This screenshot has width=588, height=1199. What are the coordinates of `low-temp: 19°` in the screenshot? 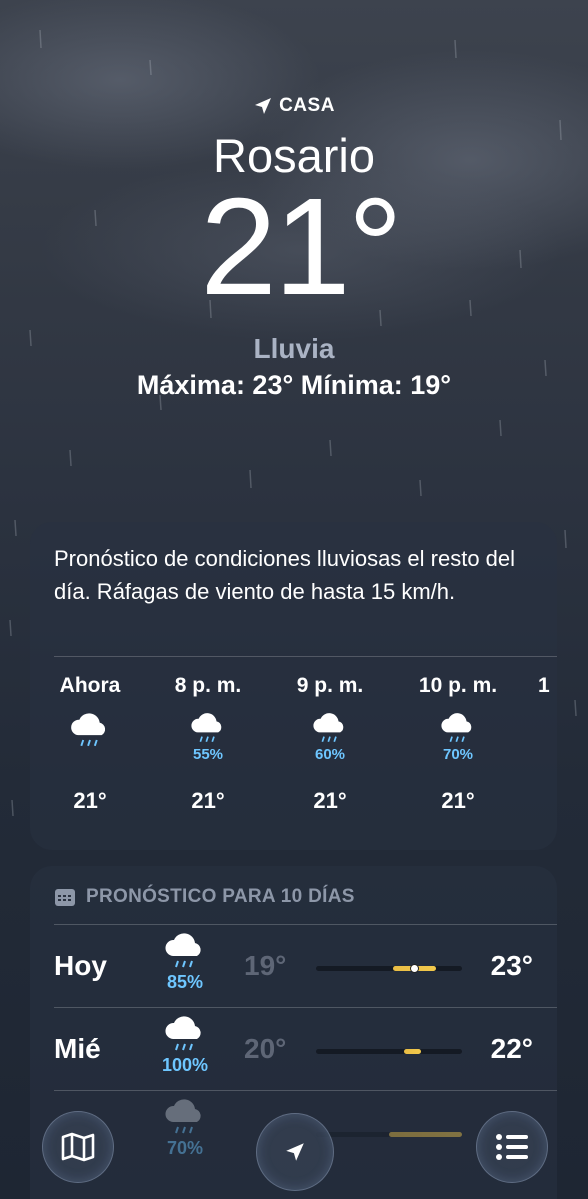 It's located at (265, 965).